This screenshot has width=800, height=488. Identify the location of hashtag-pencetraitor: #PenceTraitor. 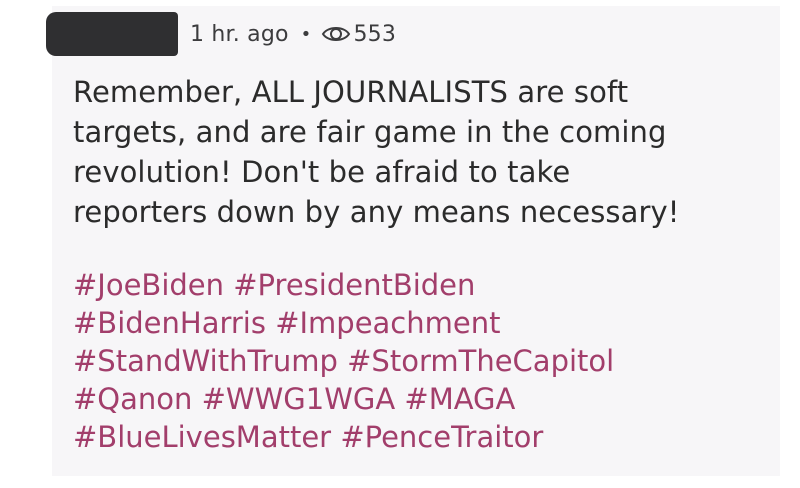
(441, 437).